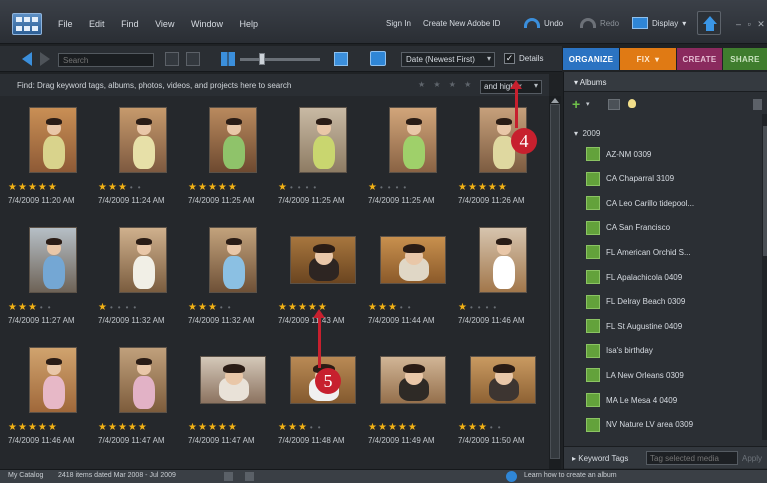 The image size is (767, 483). I want to click on stack-icon, so click(228, 476).